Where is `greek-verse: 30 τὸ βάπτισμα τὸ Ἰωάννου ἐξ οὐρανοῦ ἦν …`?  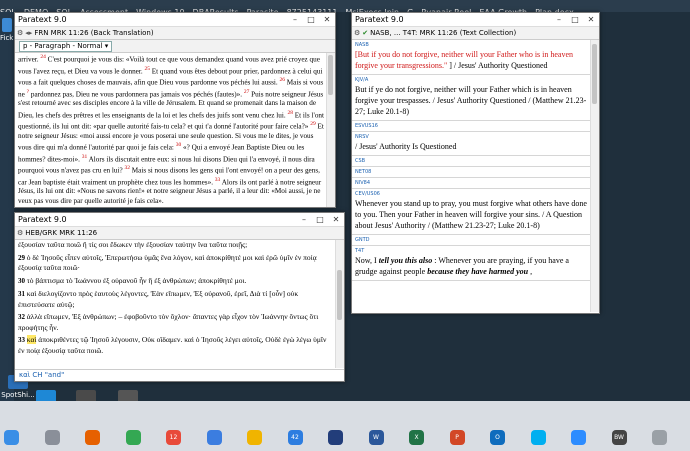 greek-verse: 30 τὸ βάπτισμα τὸ Ἰωάννου ἐξ οὐρανοῦ ἦν … is located at coordinates (176, 281).